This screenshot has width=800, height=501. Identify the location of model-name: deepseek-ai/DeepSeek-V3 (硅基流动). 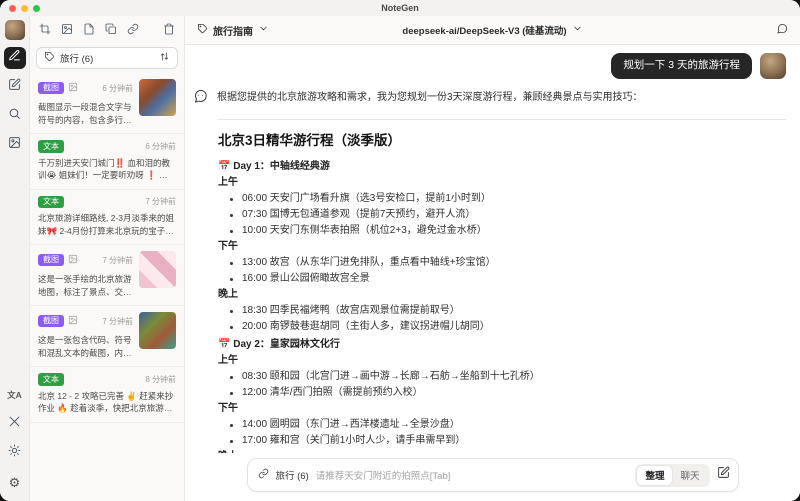
(484, 31).